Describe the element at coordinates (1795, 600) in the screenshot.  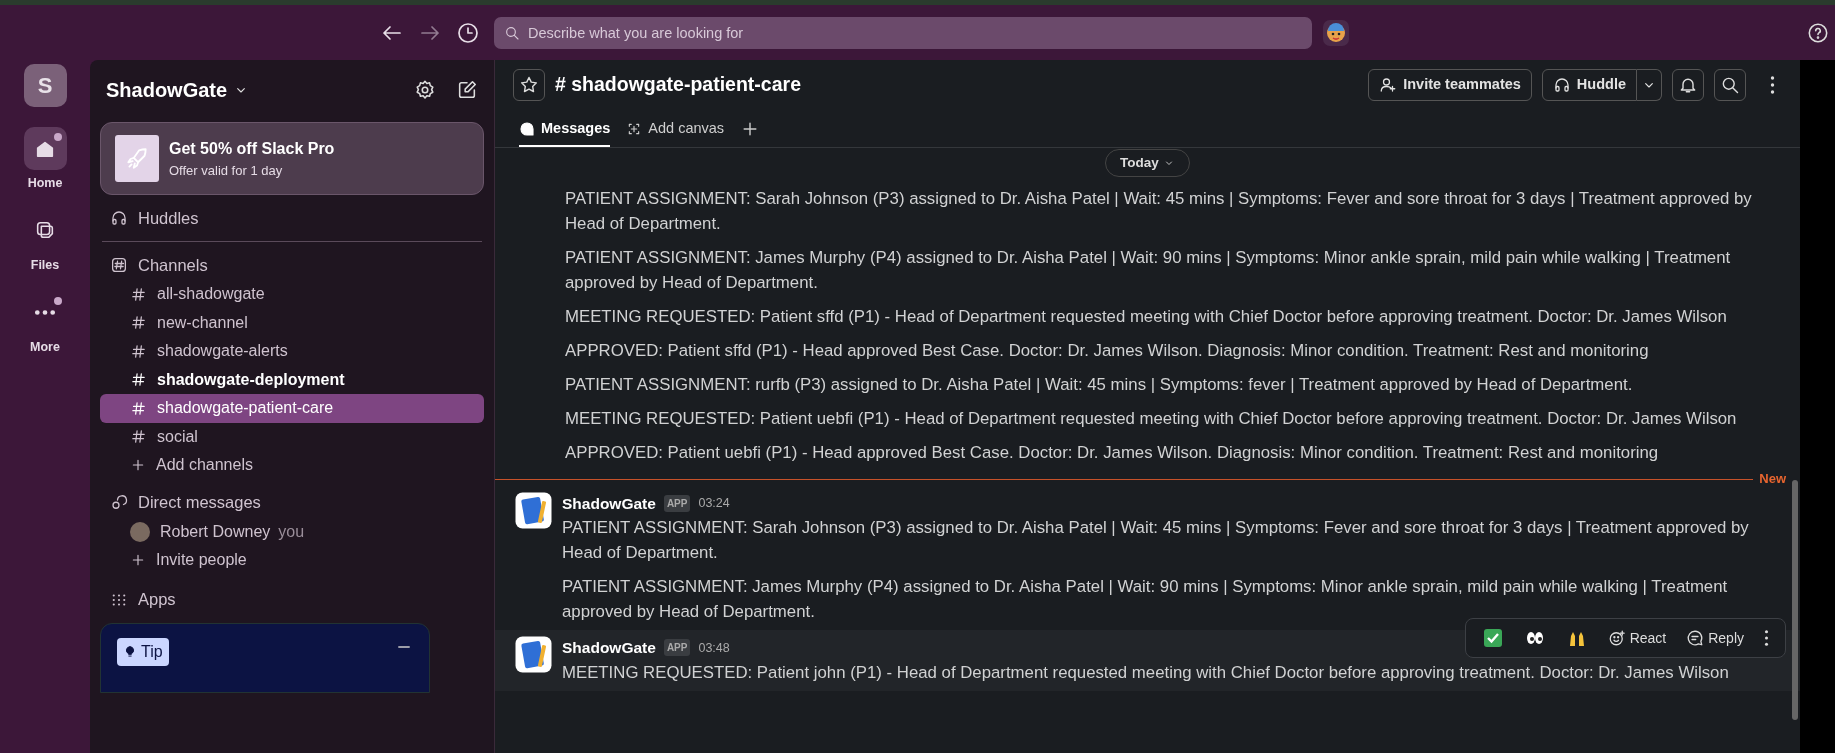
I see `scrollbar-thumb` at that location.